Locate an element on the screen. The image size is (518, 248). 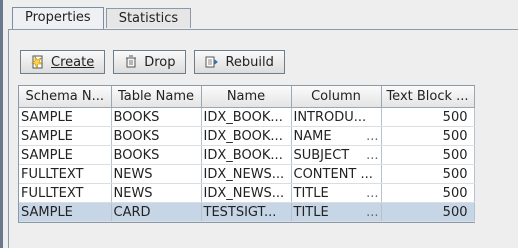
table-row: FULLTEXT NEWS IDX_NEWS... TITLE ... 500 is located at coordinates (247, 193).